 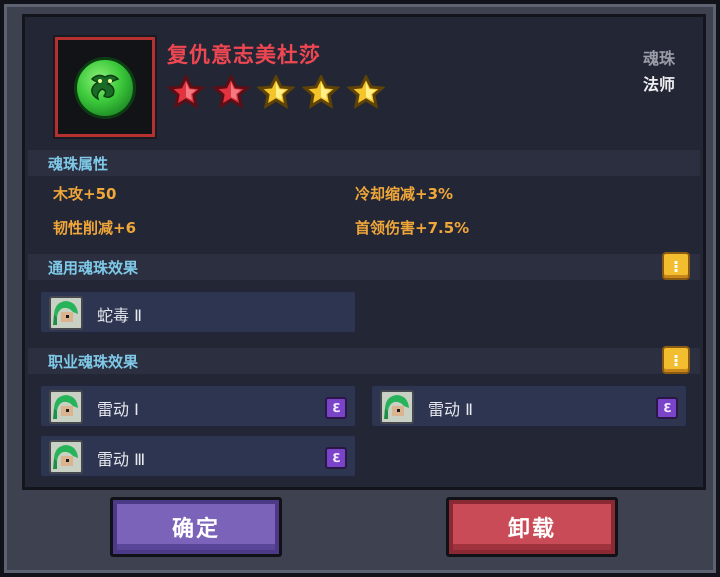 I want to click on medusa-orb-icon, so click(x=105, y=88).